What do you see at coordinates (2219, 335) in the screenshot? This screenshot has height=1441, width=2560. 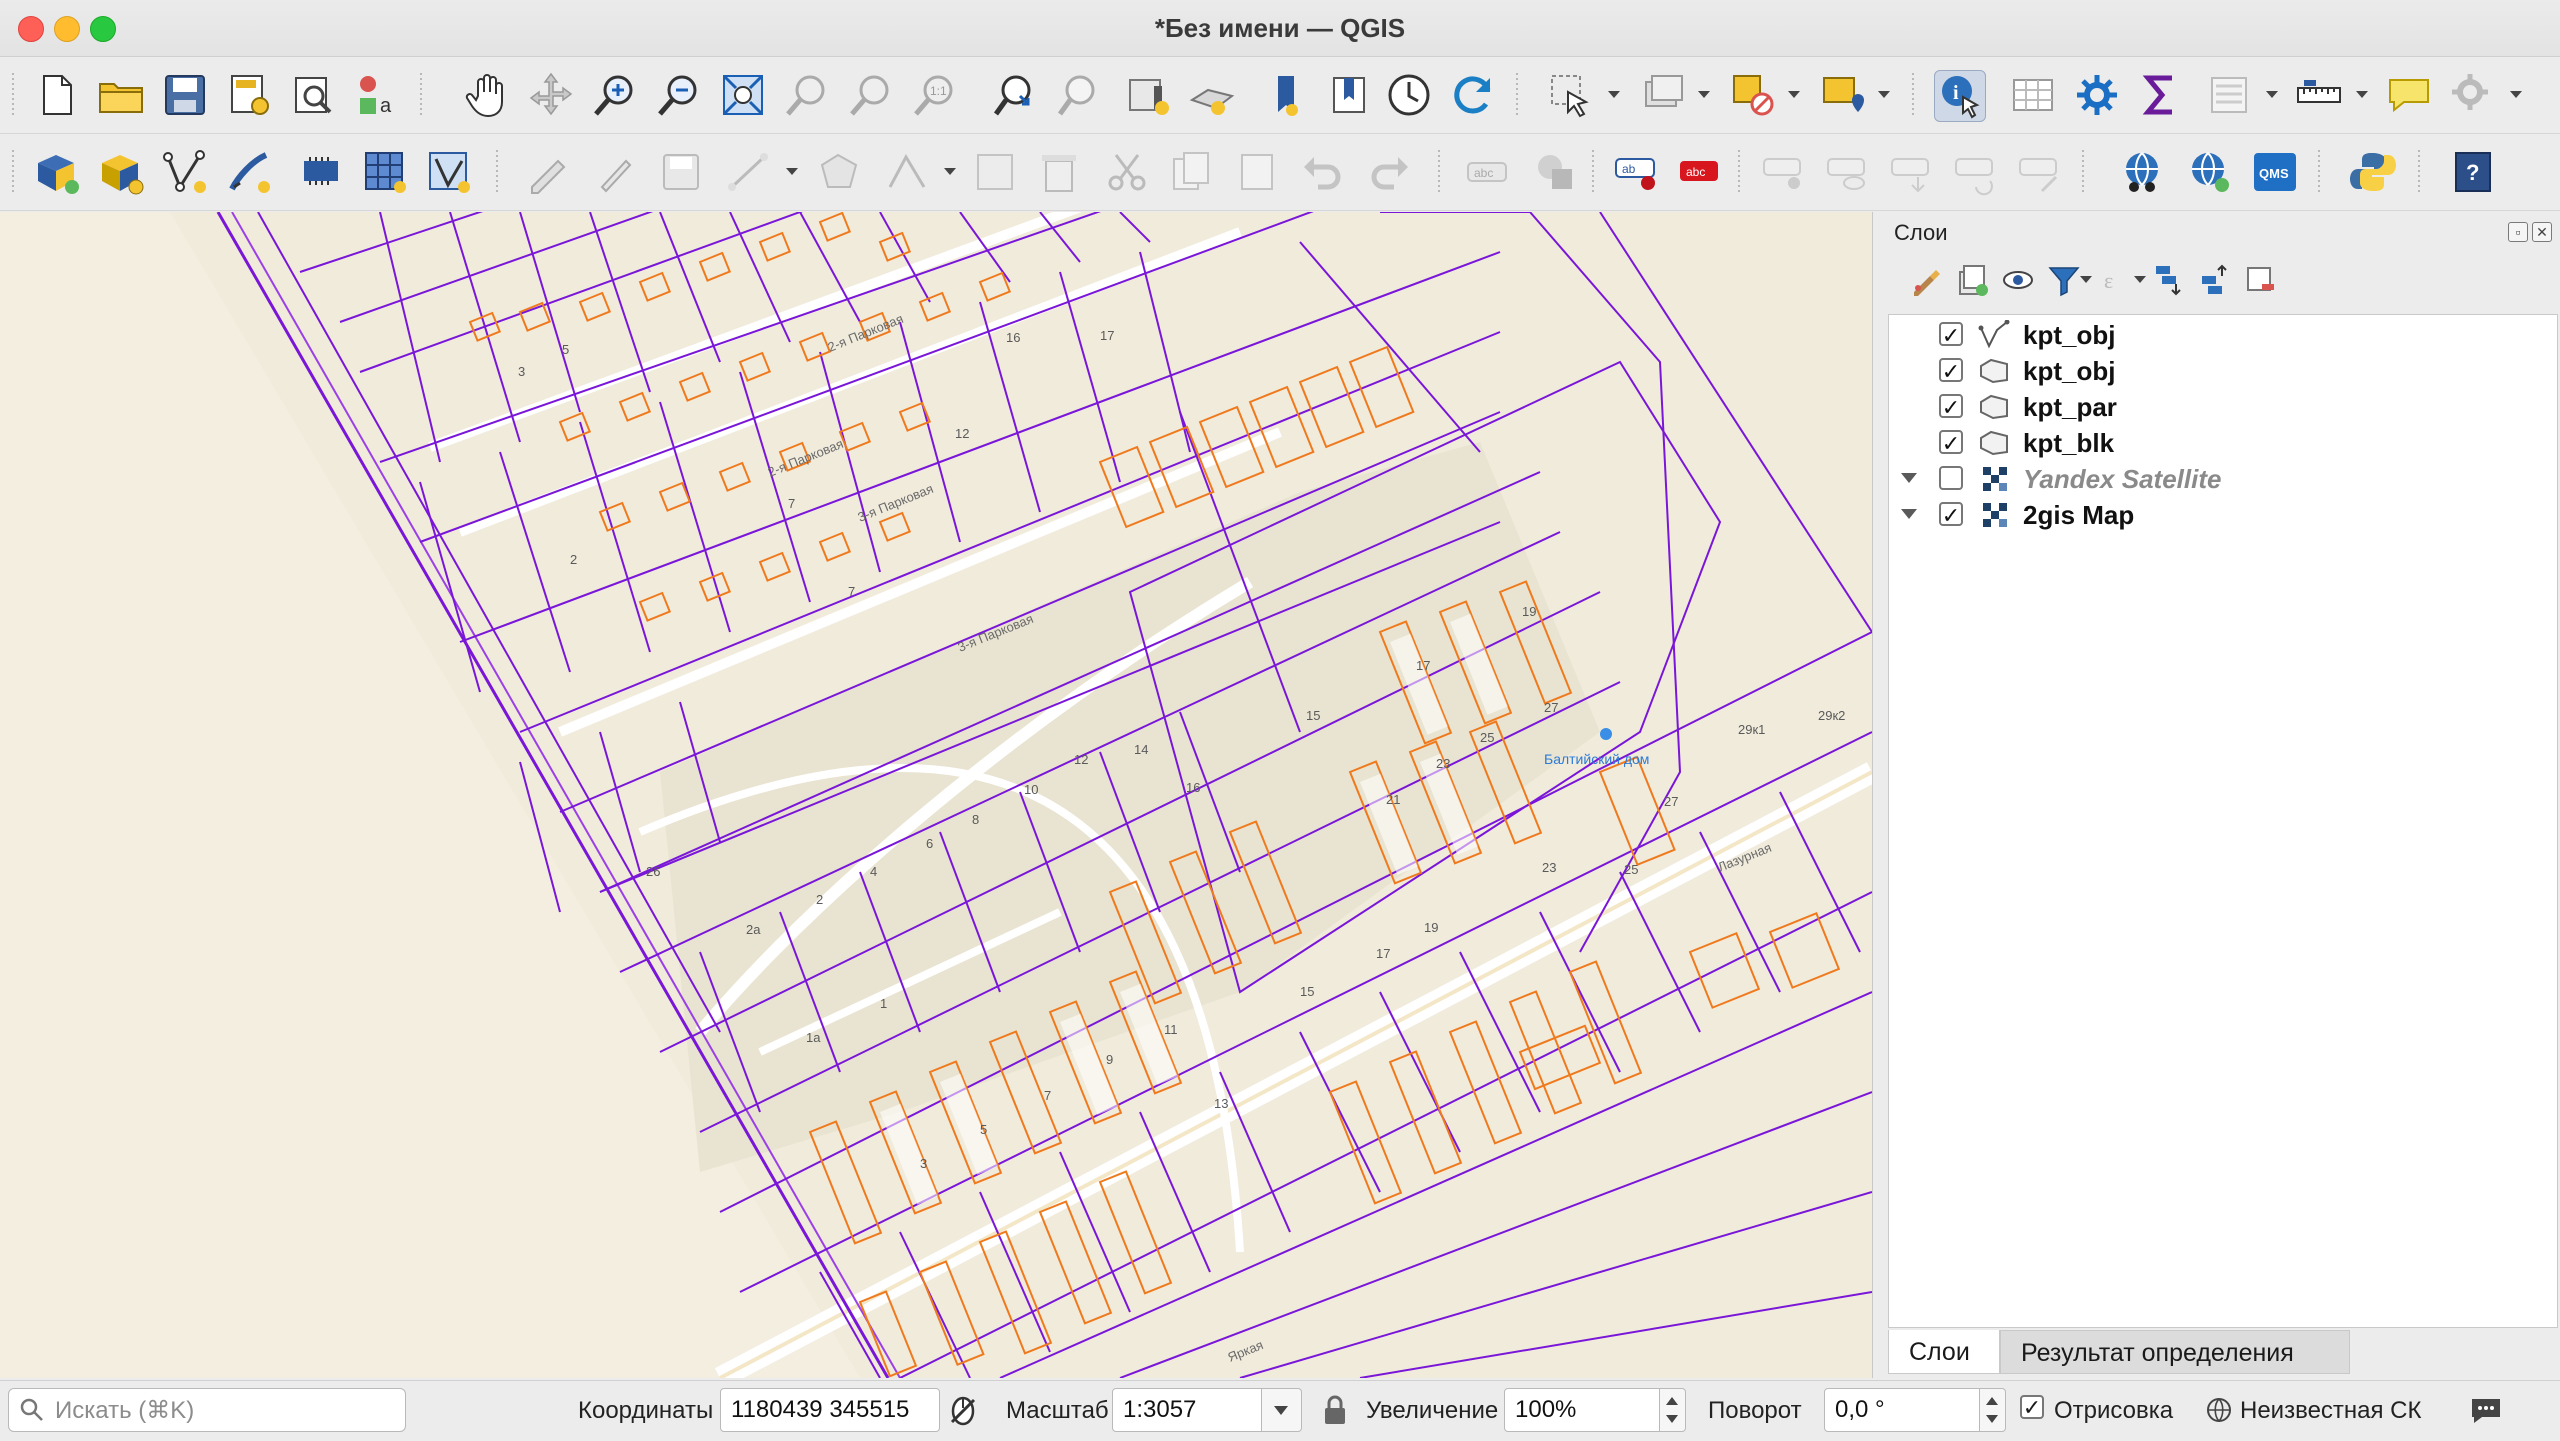 I see `layer-row-kpt-obj-lines: ✓ kpt_obj` at bounding box center [2219, 335].